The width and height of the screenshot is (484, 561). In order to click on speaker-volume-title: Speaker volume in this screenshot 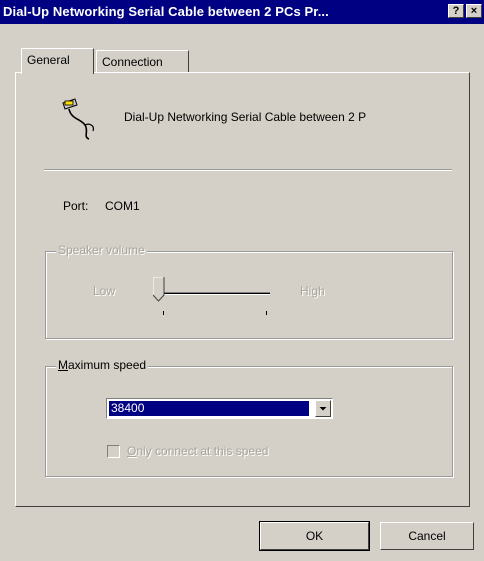, I will do `click(101, 250)`.